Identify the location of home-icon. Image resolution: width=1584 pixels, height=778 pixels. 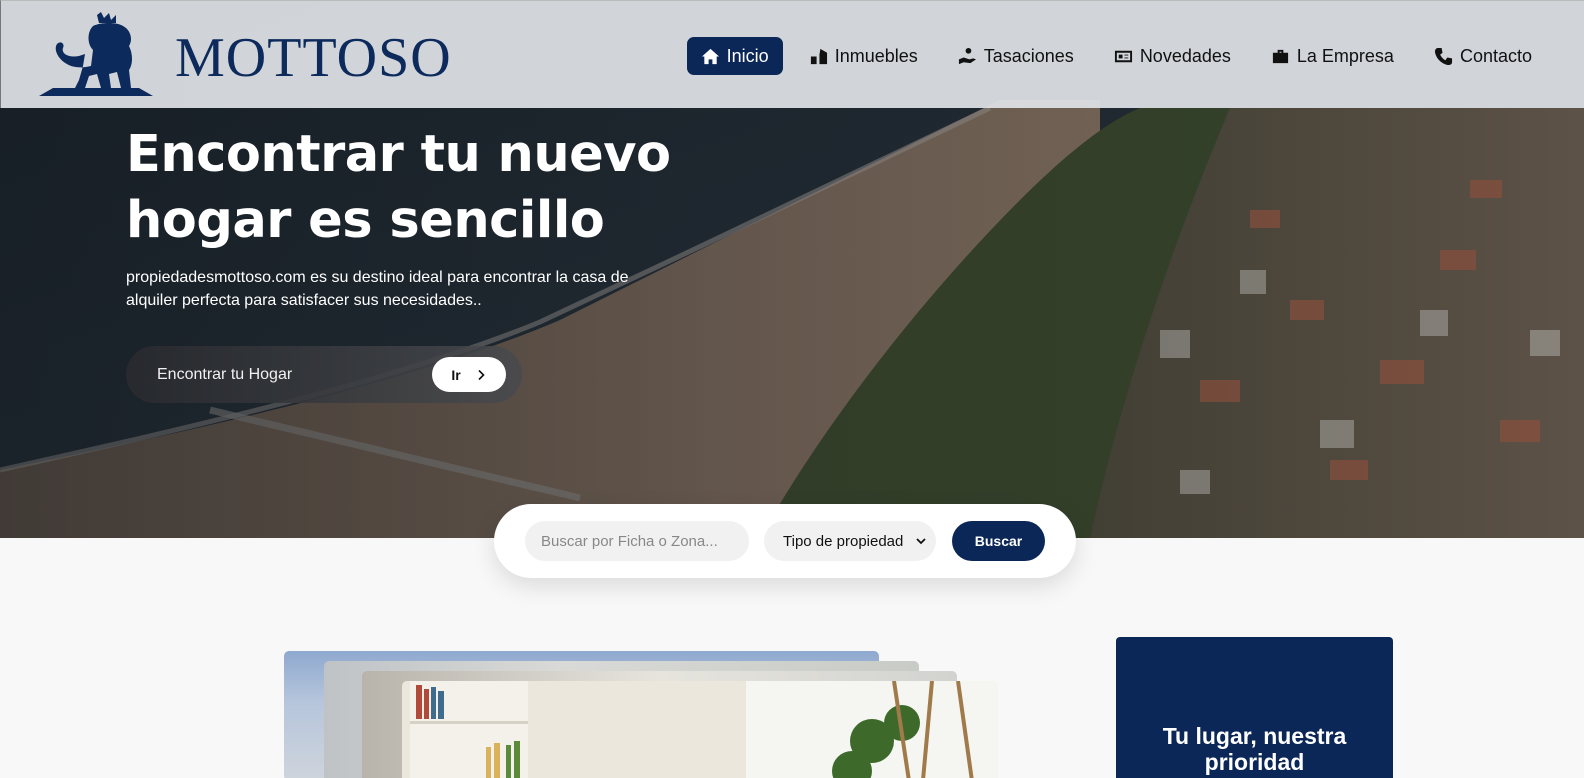
(710, 56).